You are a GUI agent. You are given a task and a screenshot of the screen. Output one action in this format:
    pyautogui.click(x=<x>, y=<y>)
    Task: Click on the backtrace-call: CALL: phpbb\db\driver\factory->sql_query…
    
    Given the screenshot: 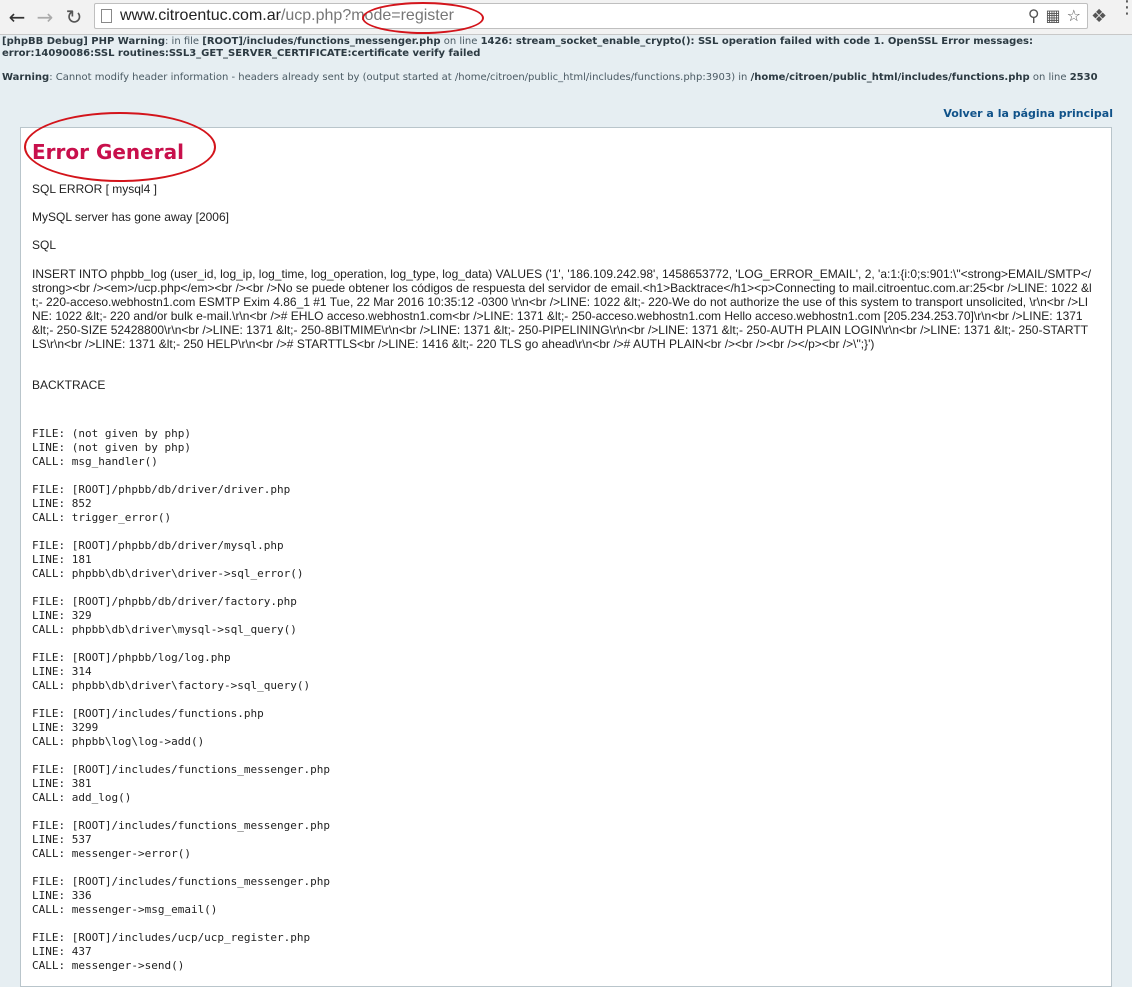 What is the action you would take?
    pyautogui.click(x=171, y=685)
    